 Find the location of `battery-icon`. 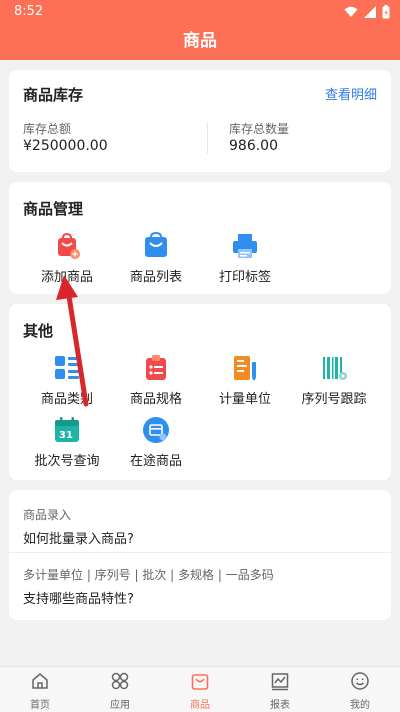

battery-icon is located at coordinates (386, 12).